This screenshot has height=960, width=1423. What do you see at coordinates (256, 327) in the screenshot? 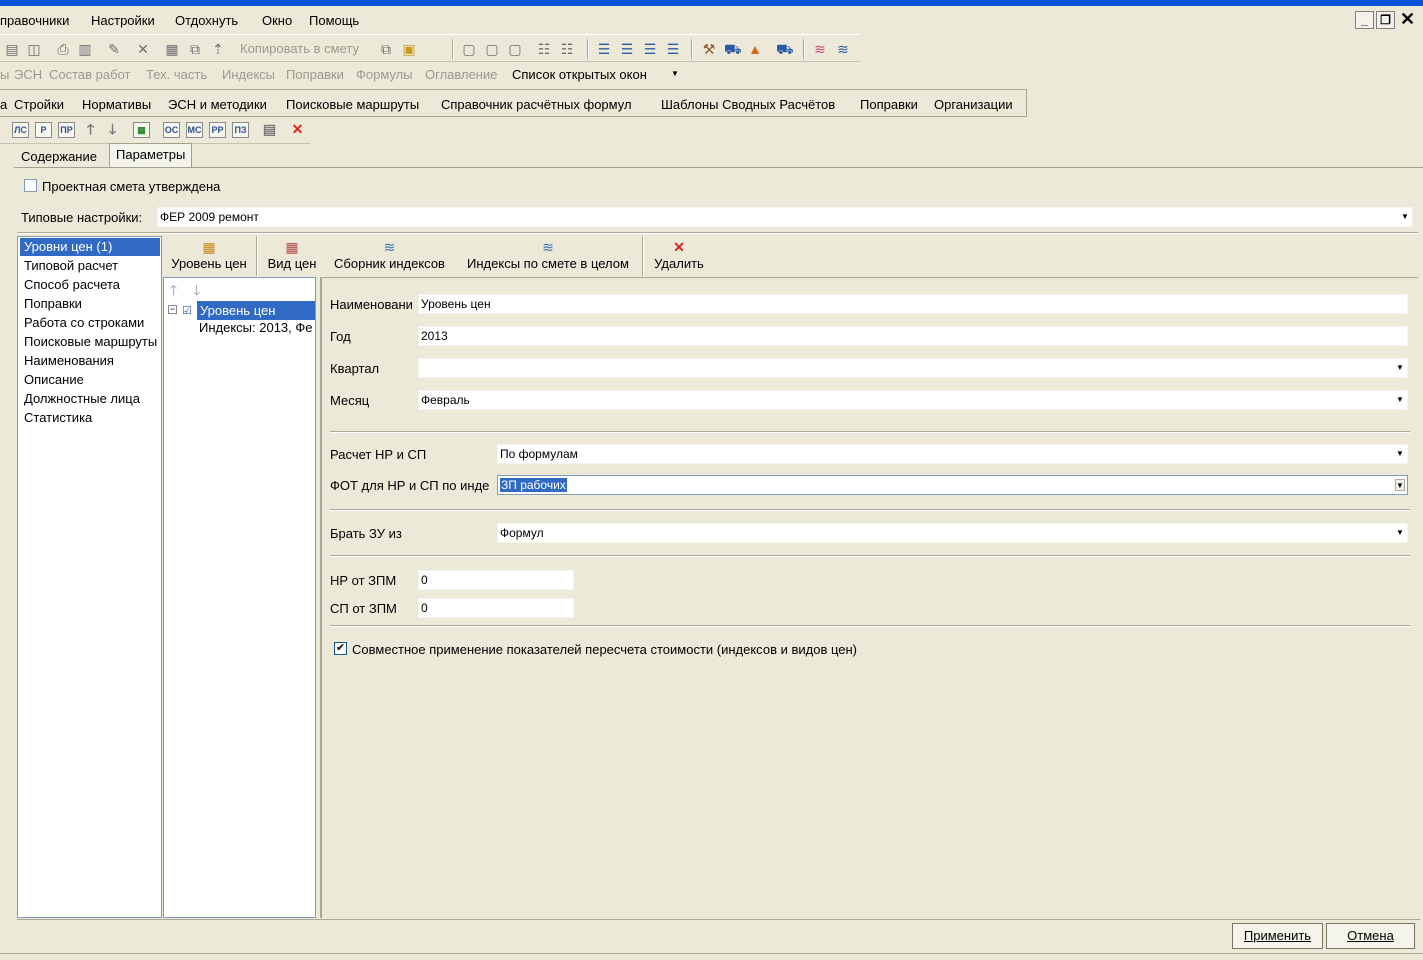
I see `tree-node-indexes: Индексы: 2013, Фе` at bounding box center [256, 327].